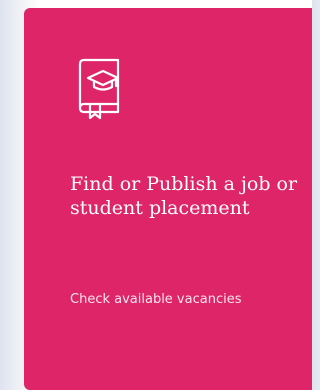 The image size is (320, 390). Describe the element at coordinates (100, 87) in the screenshot. I see `book-graduation-cap-icon` at that location.